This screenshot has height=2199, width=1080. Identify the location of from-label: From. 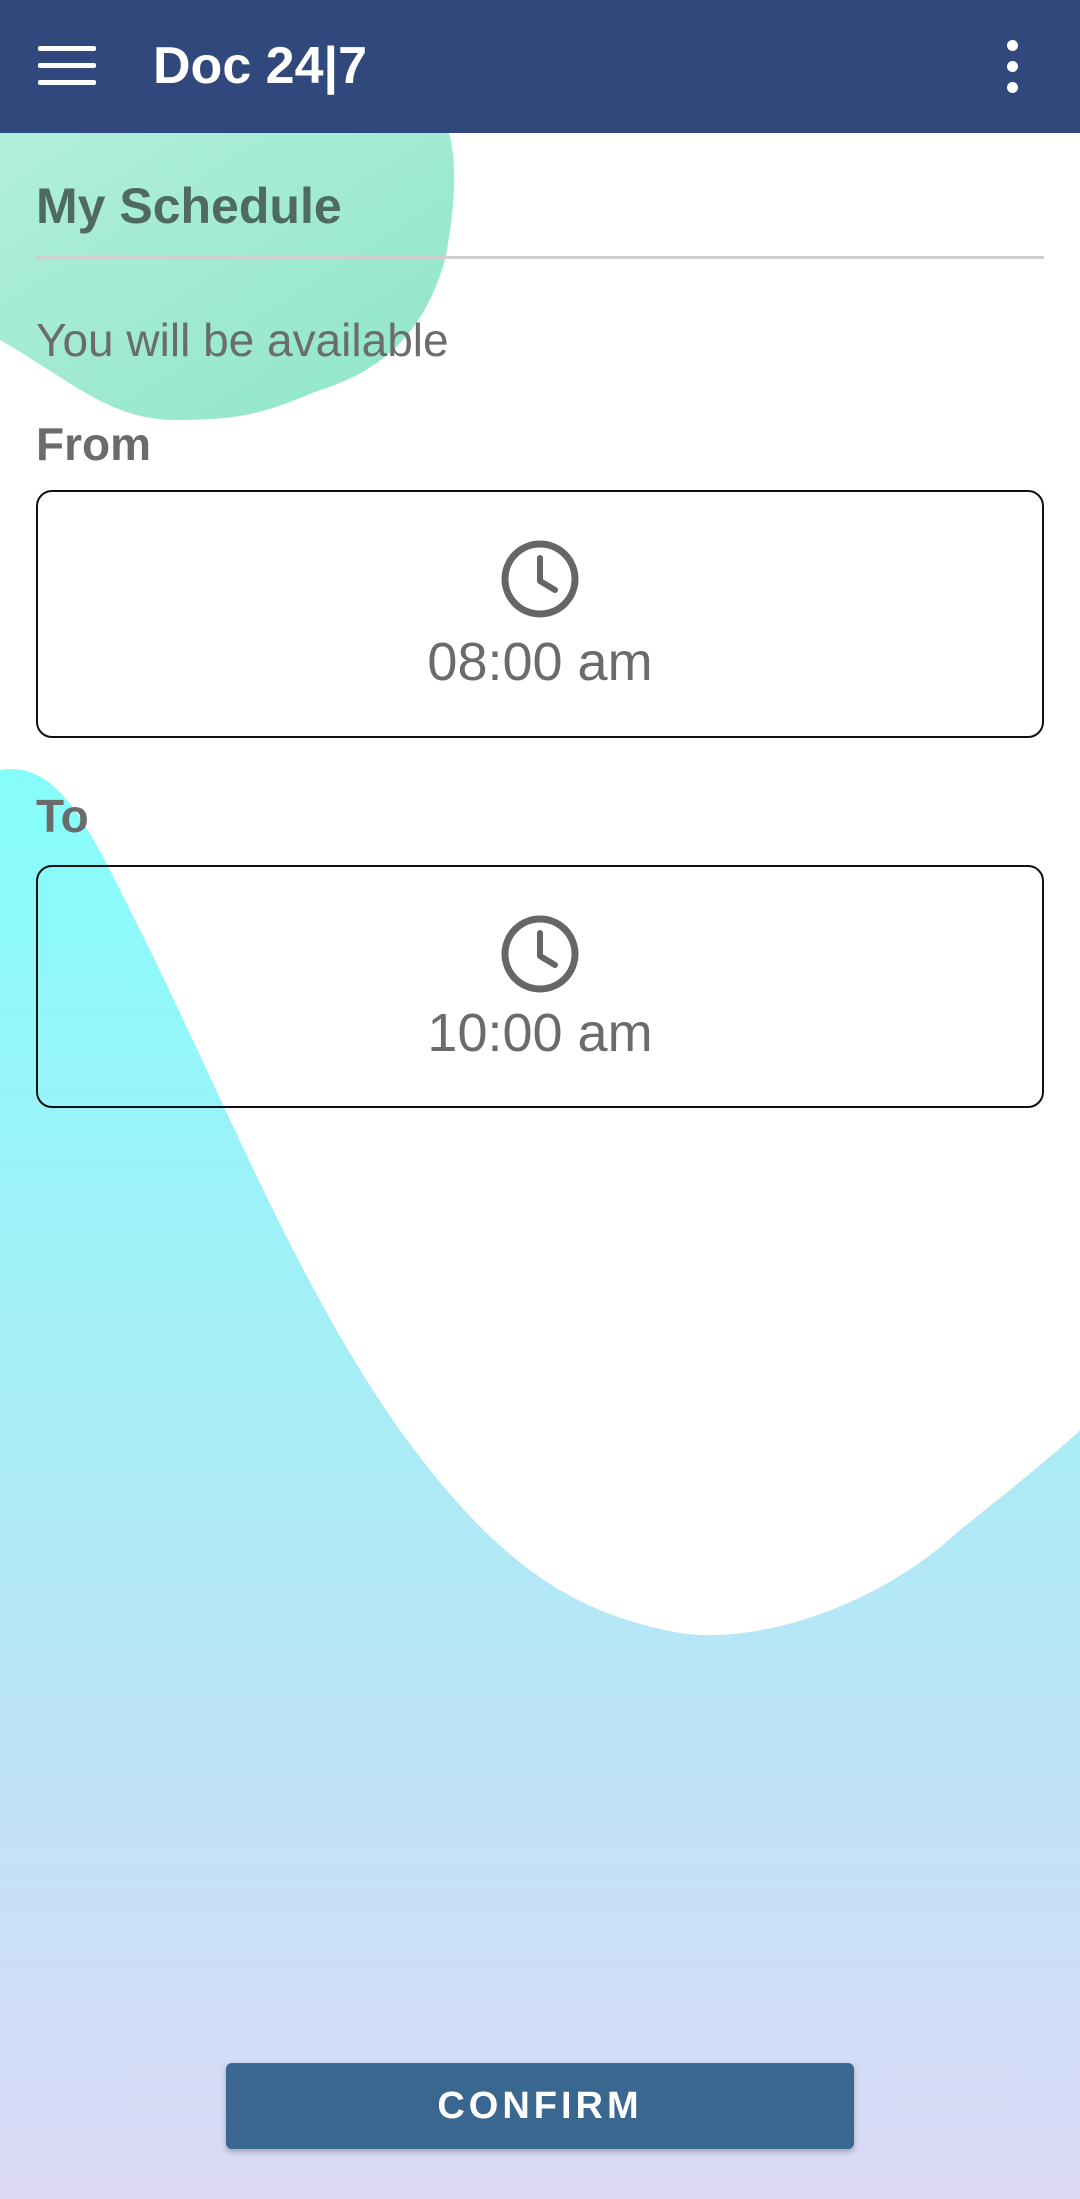
(93, 444).